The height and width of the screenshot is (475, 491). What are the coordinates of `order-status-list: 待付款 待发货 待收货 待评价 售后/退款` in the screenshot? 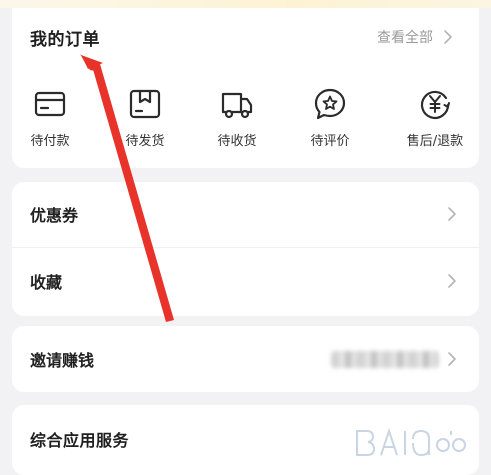 It's located at (245, 121).